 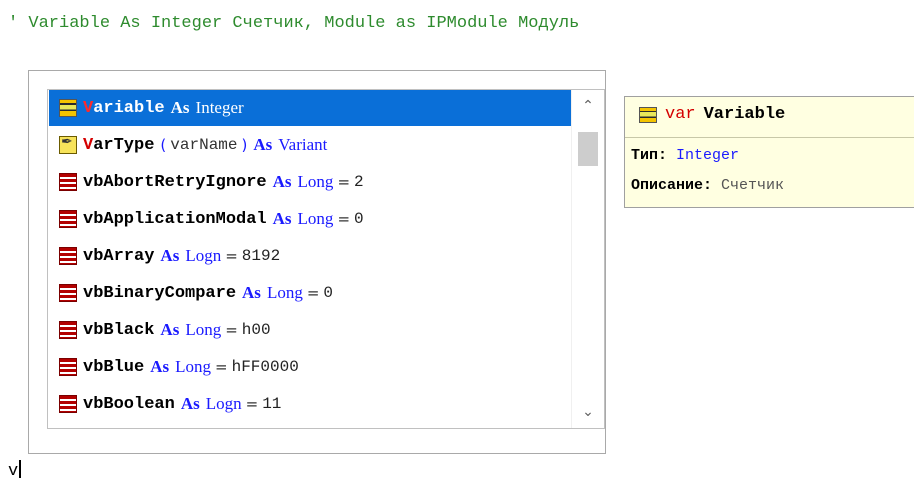 What do you see at coordinates (219, 107) in the screenshot?
I see `item-type: Integer` at bounding box center [219, 107].